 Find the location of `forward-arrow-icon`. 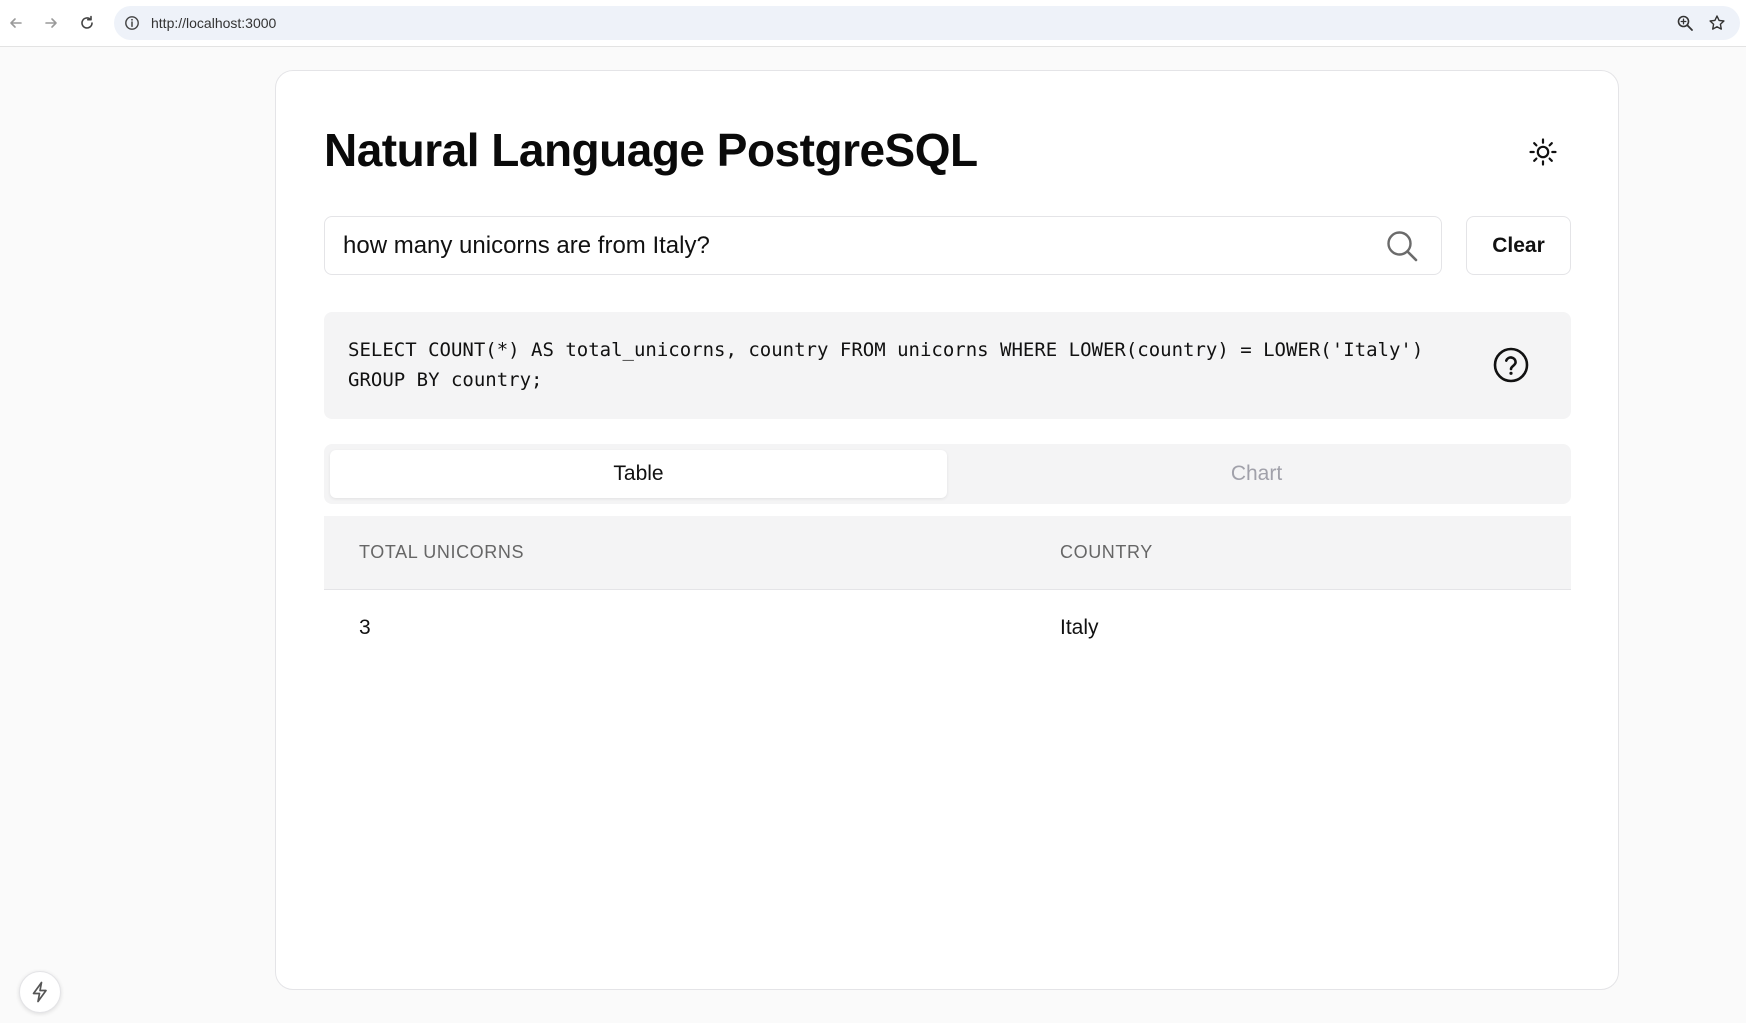

forward-arrow-icon is located at coordinates (51, 23).